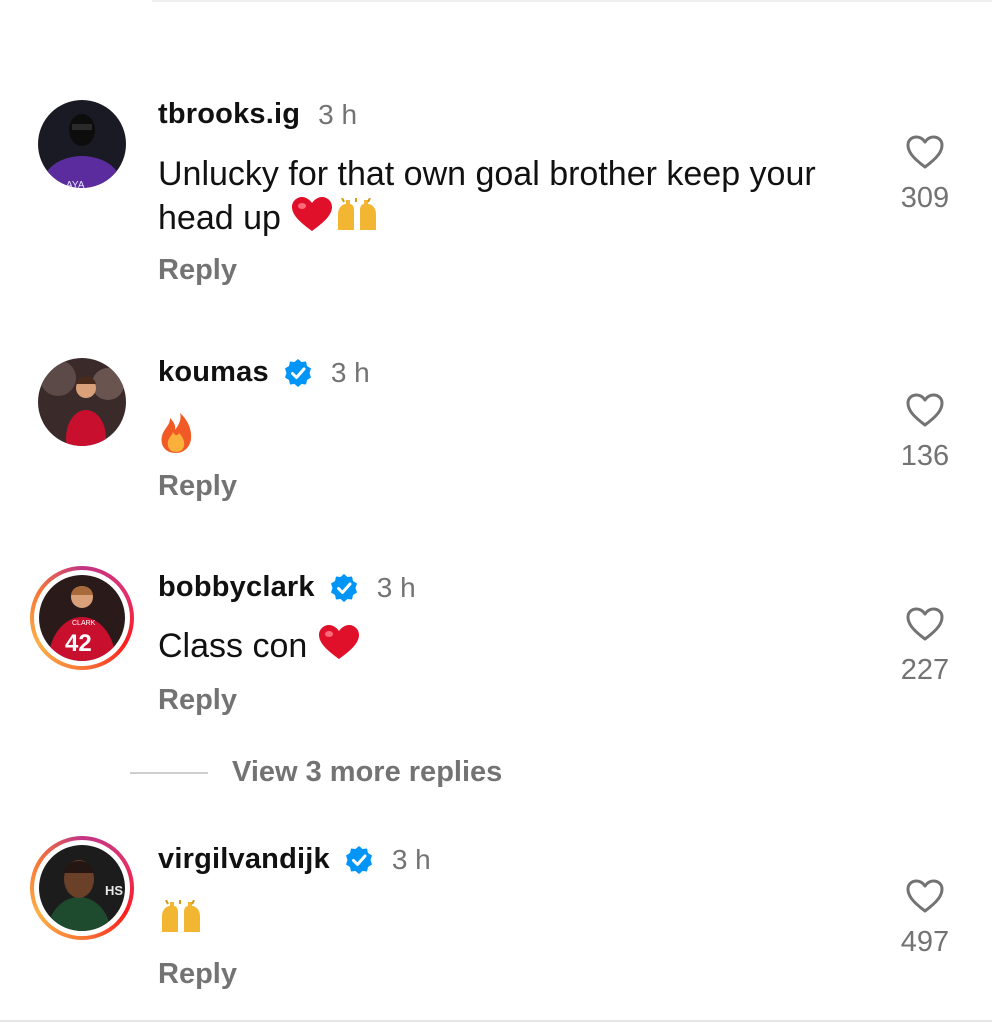 The height and width of the screenshot is (1024, 992). Describe the element at coordinates (84, 623) in the screenshot. I see `avatar-shirt-name: CLARK` at that location.